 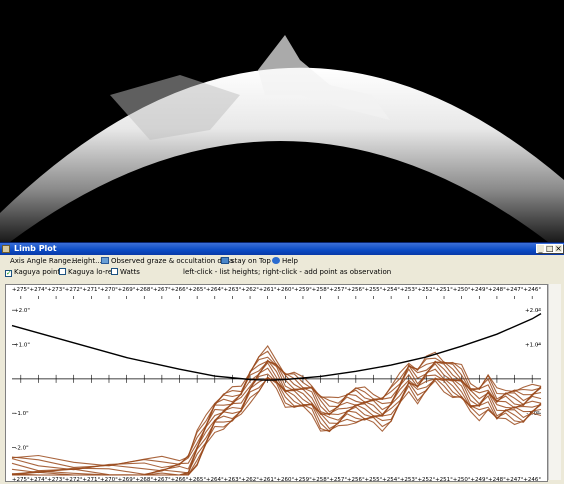 I want to click on x-tick-label-bottom: +251°, so click(x=444, y=479).